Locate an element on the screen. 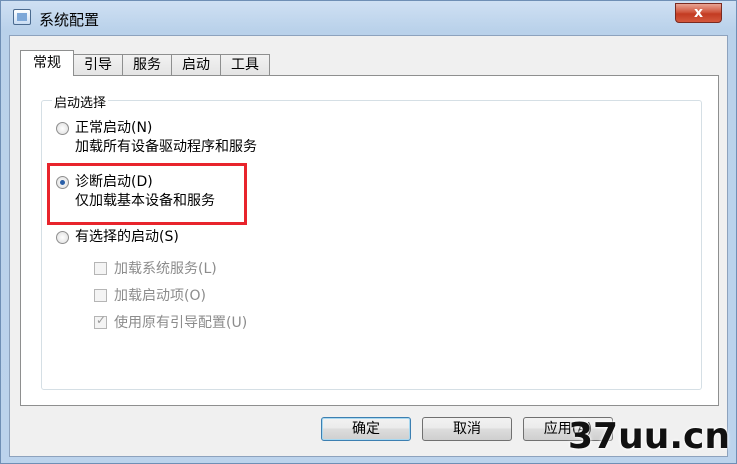  selective-startup-radio is located at coordinates (62, 237).